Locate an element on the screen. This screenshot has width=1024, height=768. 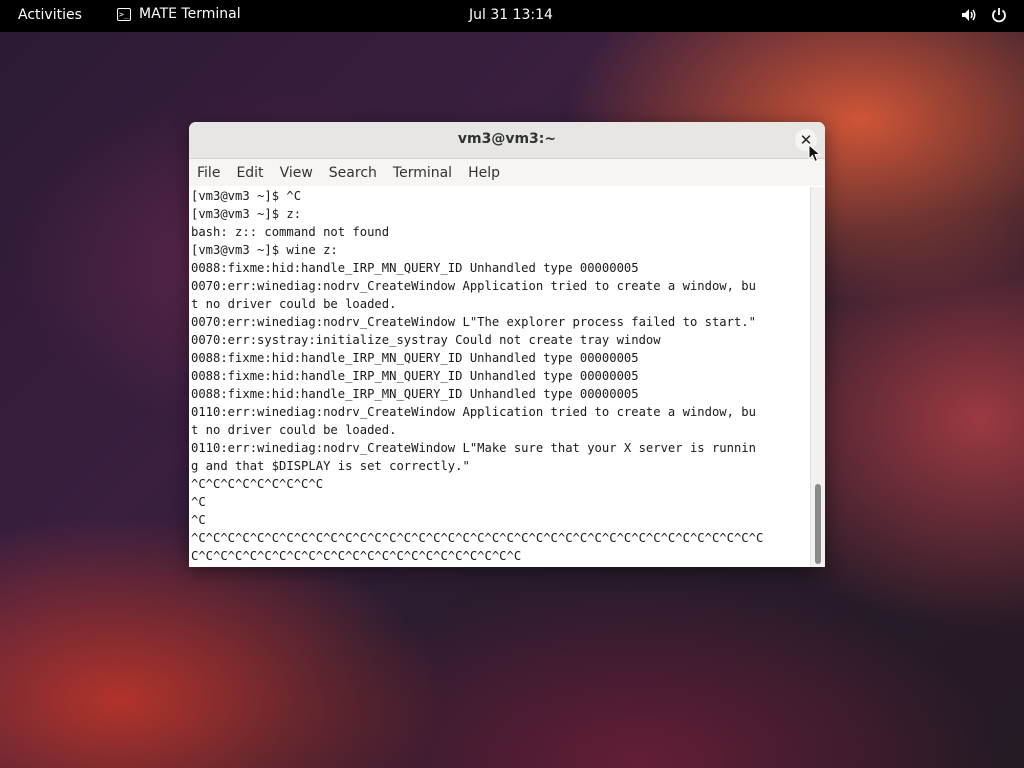
menu-terminal: Terminal is located at coordinates (422, 173).